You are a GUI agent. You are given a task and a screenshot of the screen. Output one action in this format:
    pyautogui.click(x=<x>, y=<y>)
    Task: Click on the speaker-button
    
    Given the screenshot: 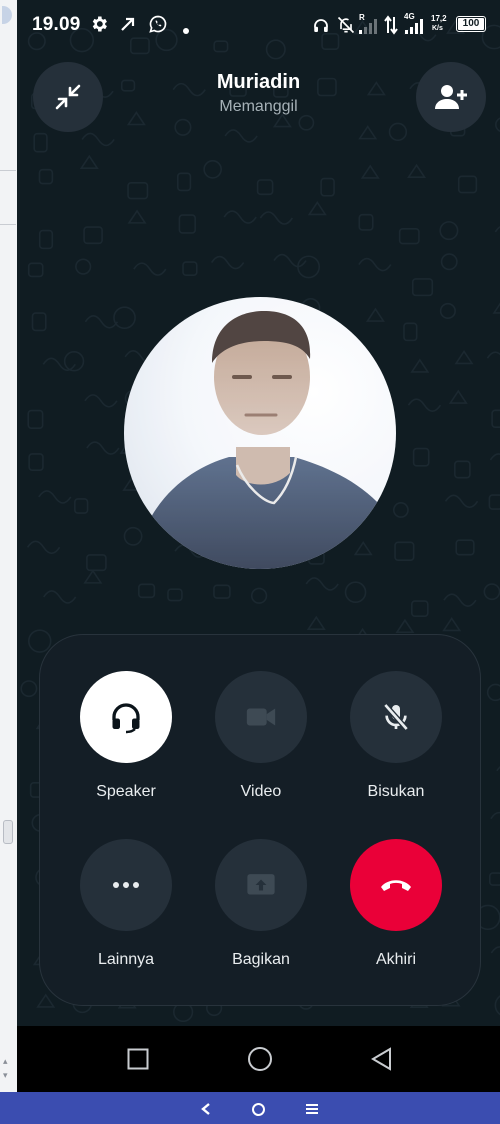 What is the action you would take?
    pyautogui.click(x=126, y=717)
    